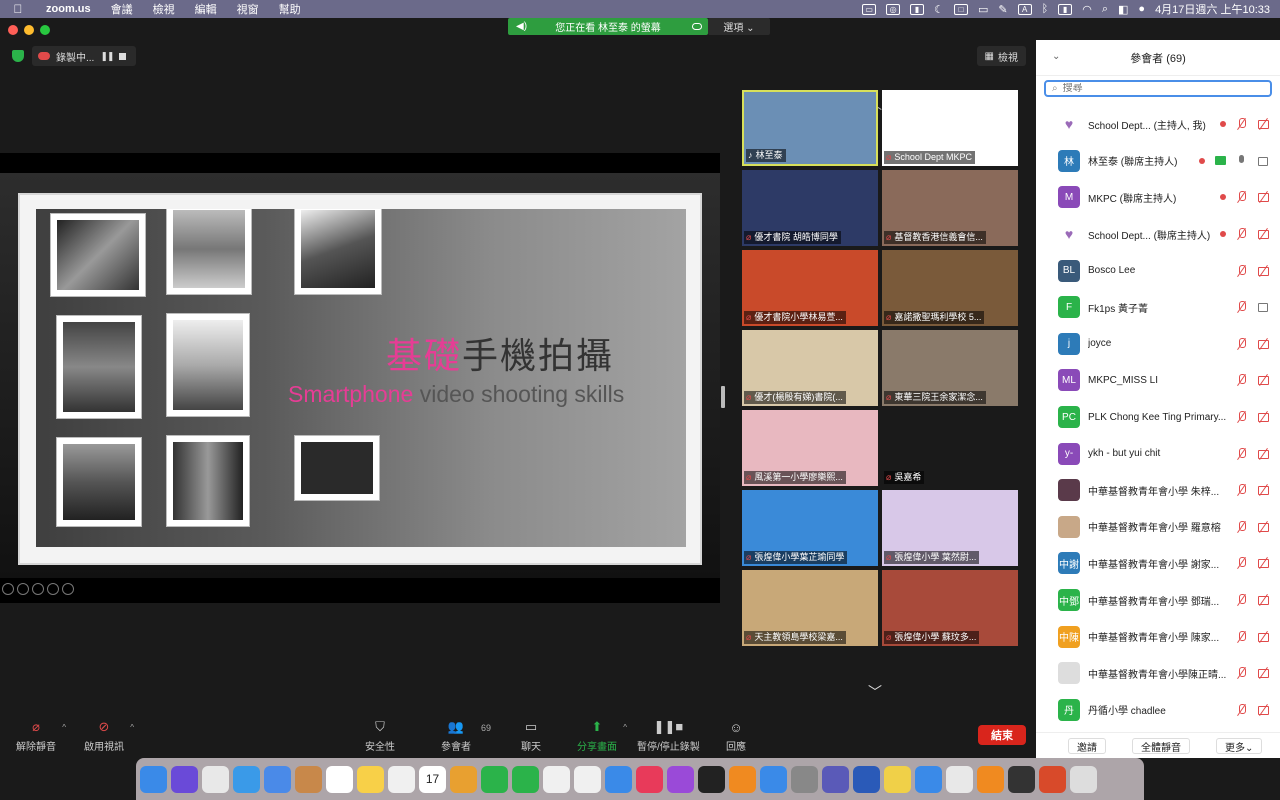 This screenshot has height=800, width=1280. What do you see at coordinates (1212, 9) in the screenshot?
I see `menu-clock: 4月17日週六 上午10:33` at bounding box center [1212, 9].